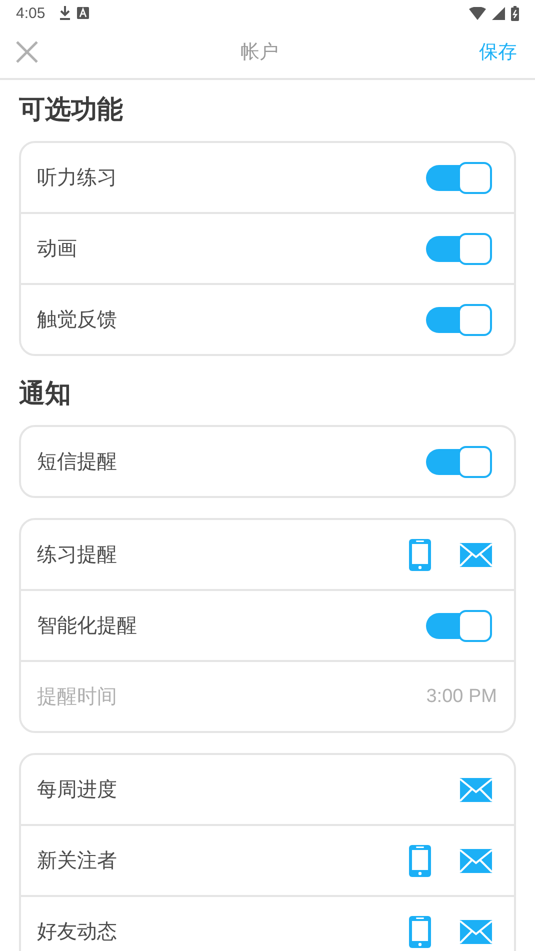  I want to click on time-value: 3:00 PM, so click(461, 697).